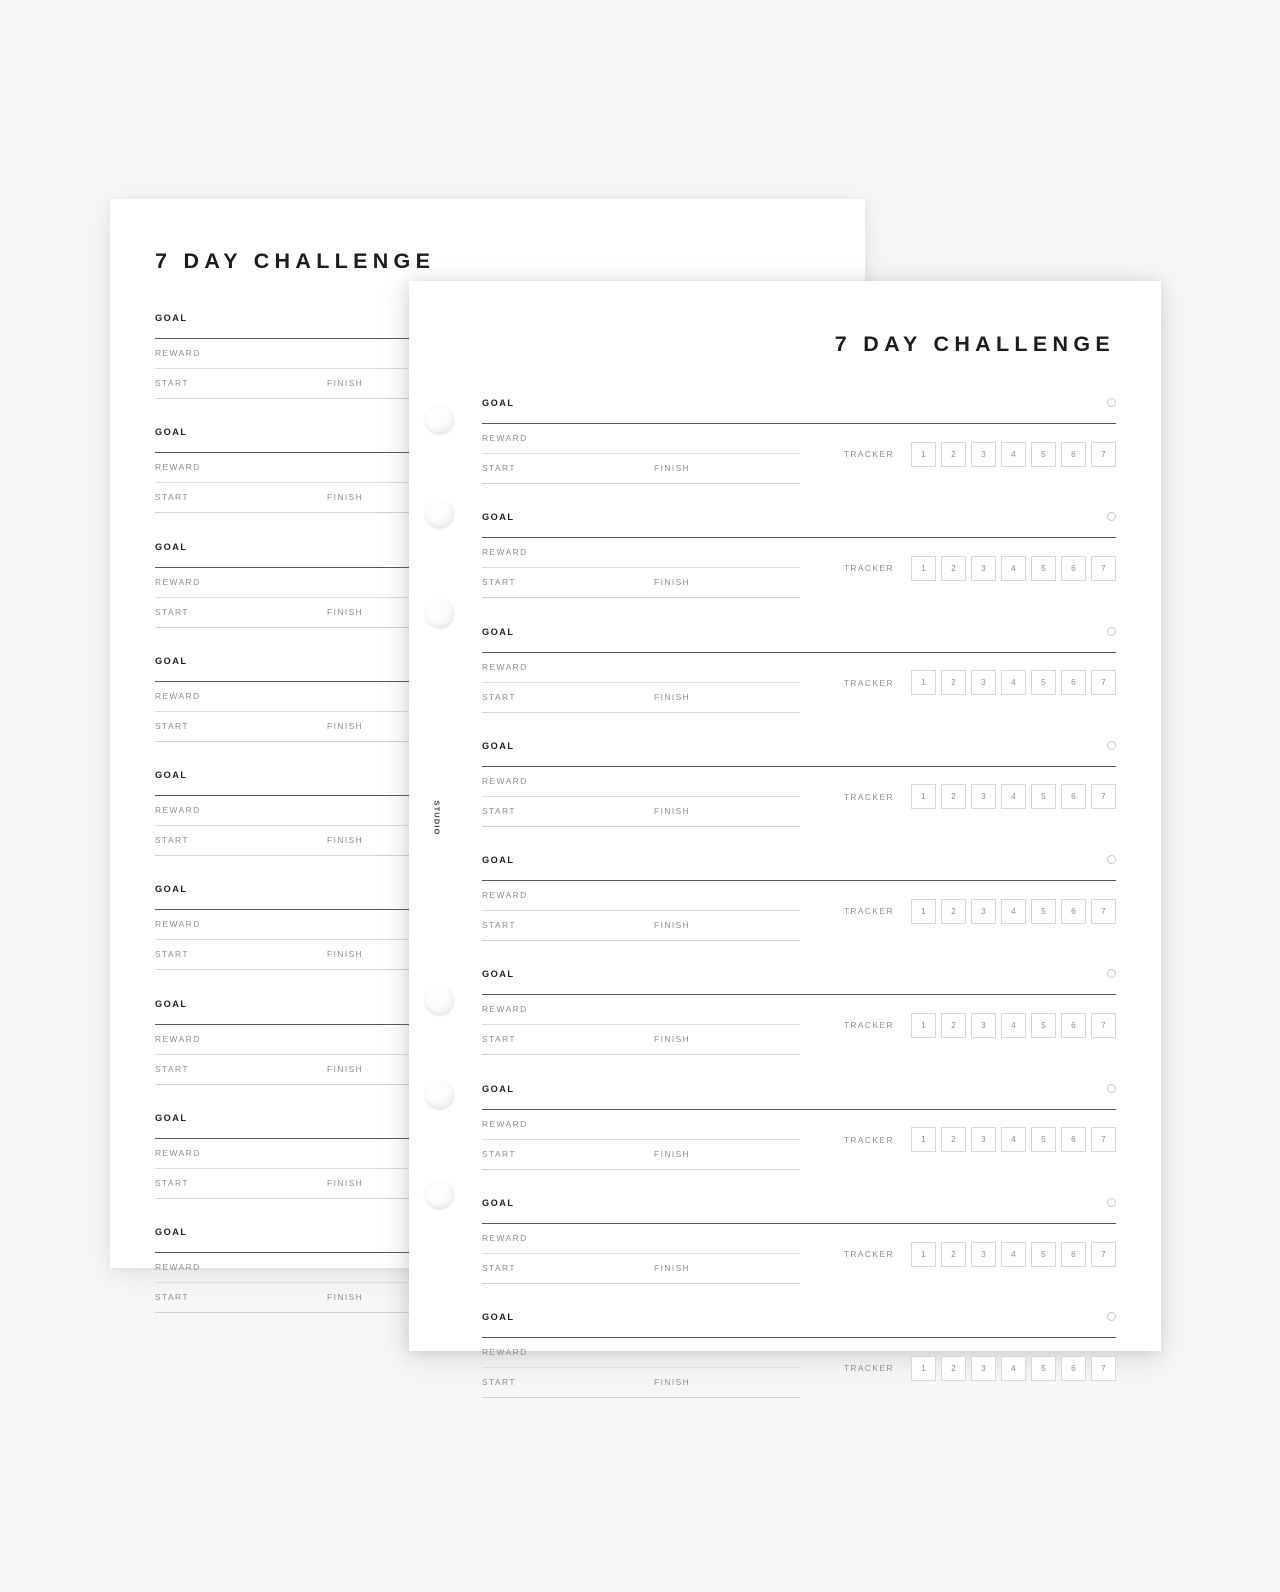  Describe the element at coordinates (499, 1039) in the screenshot. I see `start-label: START` at that location.